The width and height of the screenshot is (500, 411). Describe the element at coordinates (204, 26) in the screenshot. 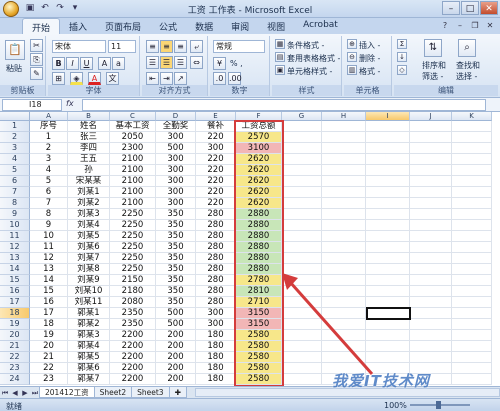

I see `tab-data: 数据` at that location.